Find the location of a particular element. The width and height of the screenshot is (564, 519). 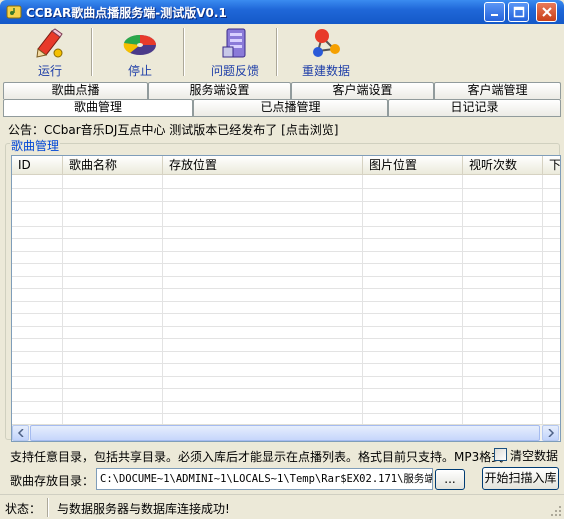

column-header-id: ID is located at coordinates (37, 165).